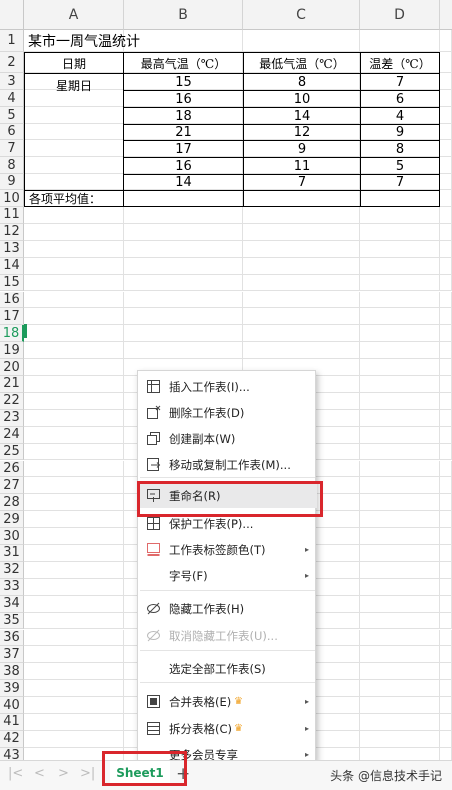  Describe the element at coordinates (302, 166) in the screenshot. I see `table-cell: 11` at that location.